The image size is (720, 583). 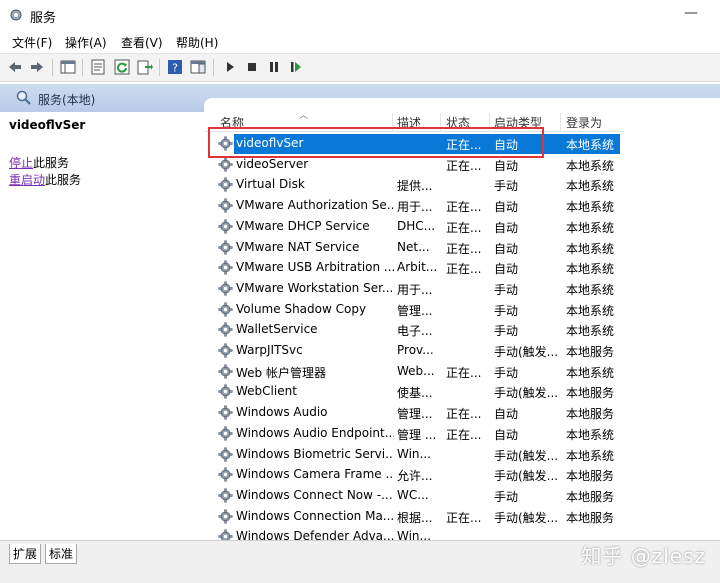 What do you see at coordinates (16, 15) in the screenshot?
I see `services-app-icon` at bounding box center [16, 15].